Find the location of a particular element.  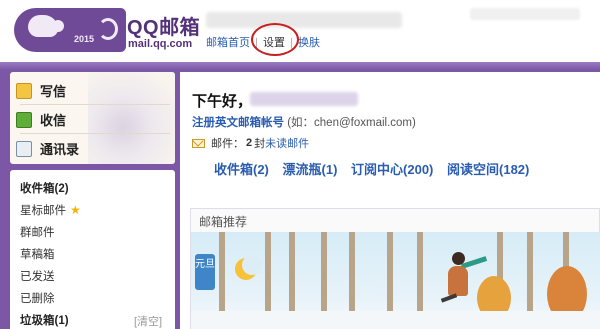

quick-links: 收件箱(2) 漂流瓶(1) 订阅中心(200) 阅读空间(182) is located at coordinates (376, 168).